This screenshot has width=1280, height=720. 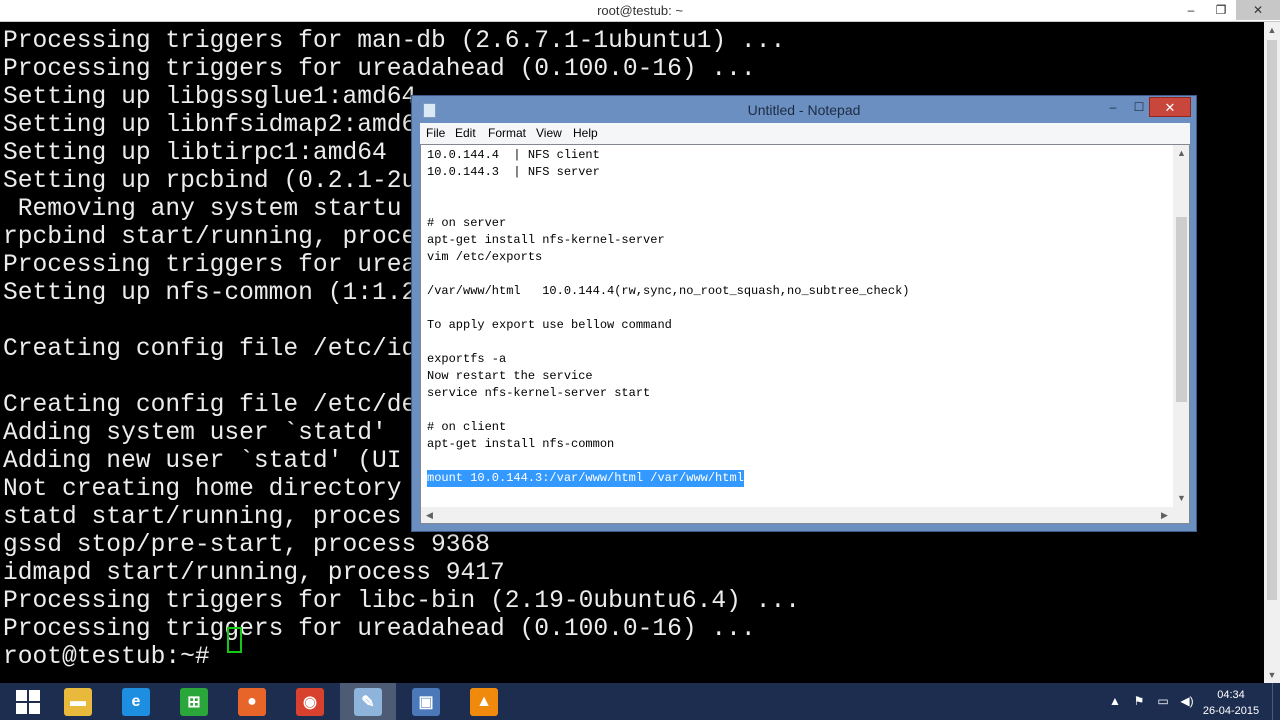 I want to click on notepad-horizontal-scrollbar: ◀ ▶, so click(x=797, y=515).